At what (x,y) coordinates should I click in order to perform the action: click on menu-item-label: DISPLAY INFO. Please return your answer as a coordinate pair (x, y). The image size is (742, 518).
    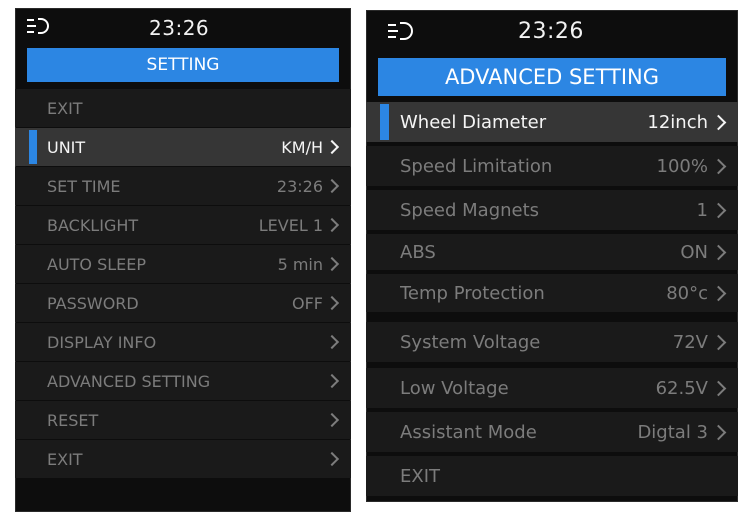
    Looking at the image, I should click on (102, 342).